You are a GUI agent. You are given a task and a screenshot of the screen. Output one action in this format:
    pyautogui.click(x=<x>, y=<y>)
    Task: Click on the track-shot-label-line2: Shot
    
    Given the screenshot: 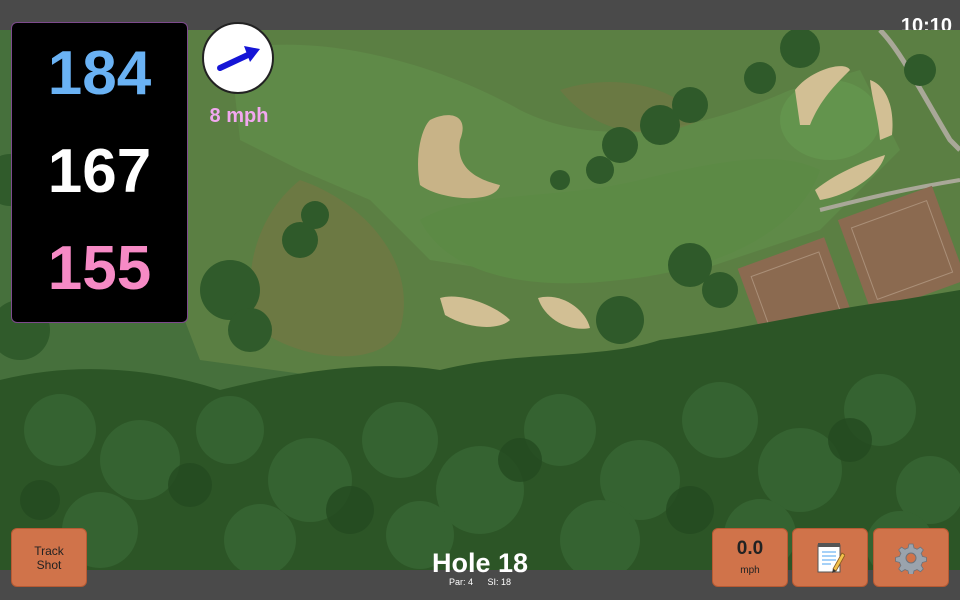 What is the action you would take?
    pyautogui.click(x=49, y=564)
    